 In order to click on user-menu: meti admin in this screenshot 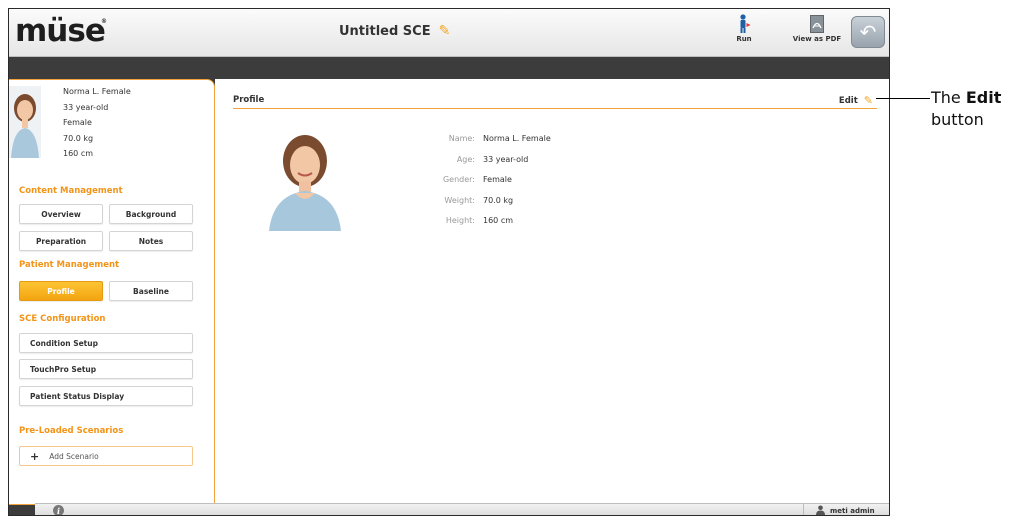, I will do `click(846, 509)`.